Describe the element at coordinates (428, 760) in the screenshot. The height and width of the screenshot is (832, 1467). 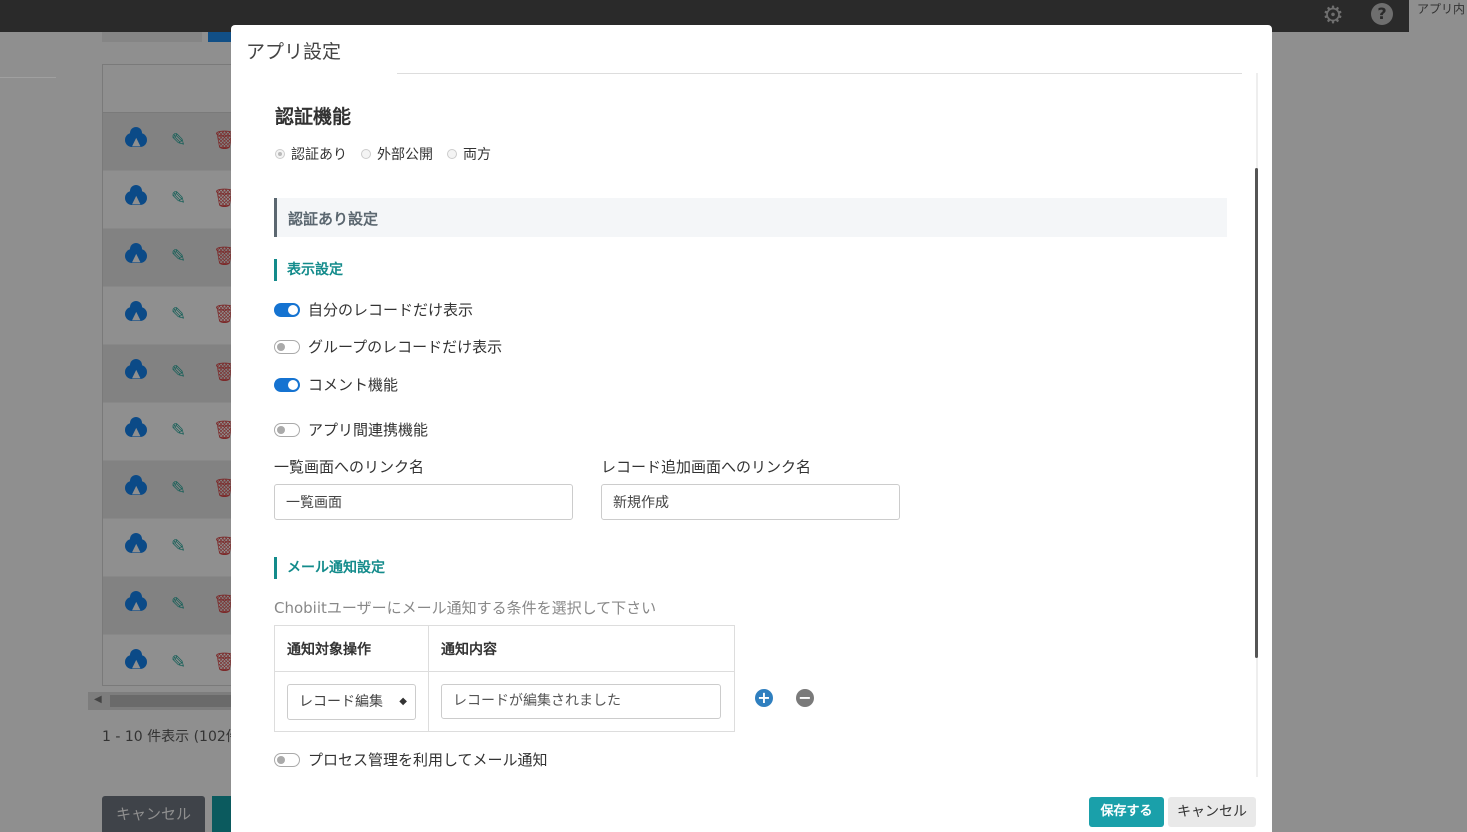
I see `toggle-label: プロセス管理を利用してメール通知` at that location.